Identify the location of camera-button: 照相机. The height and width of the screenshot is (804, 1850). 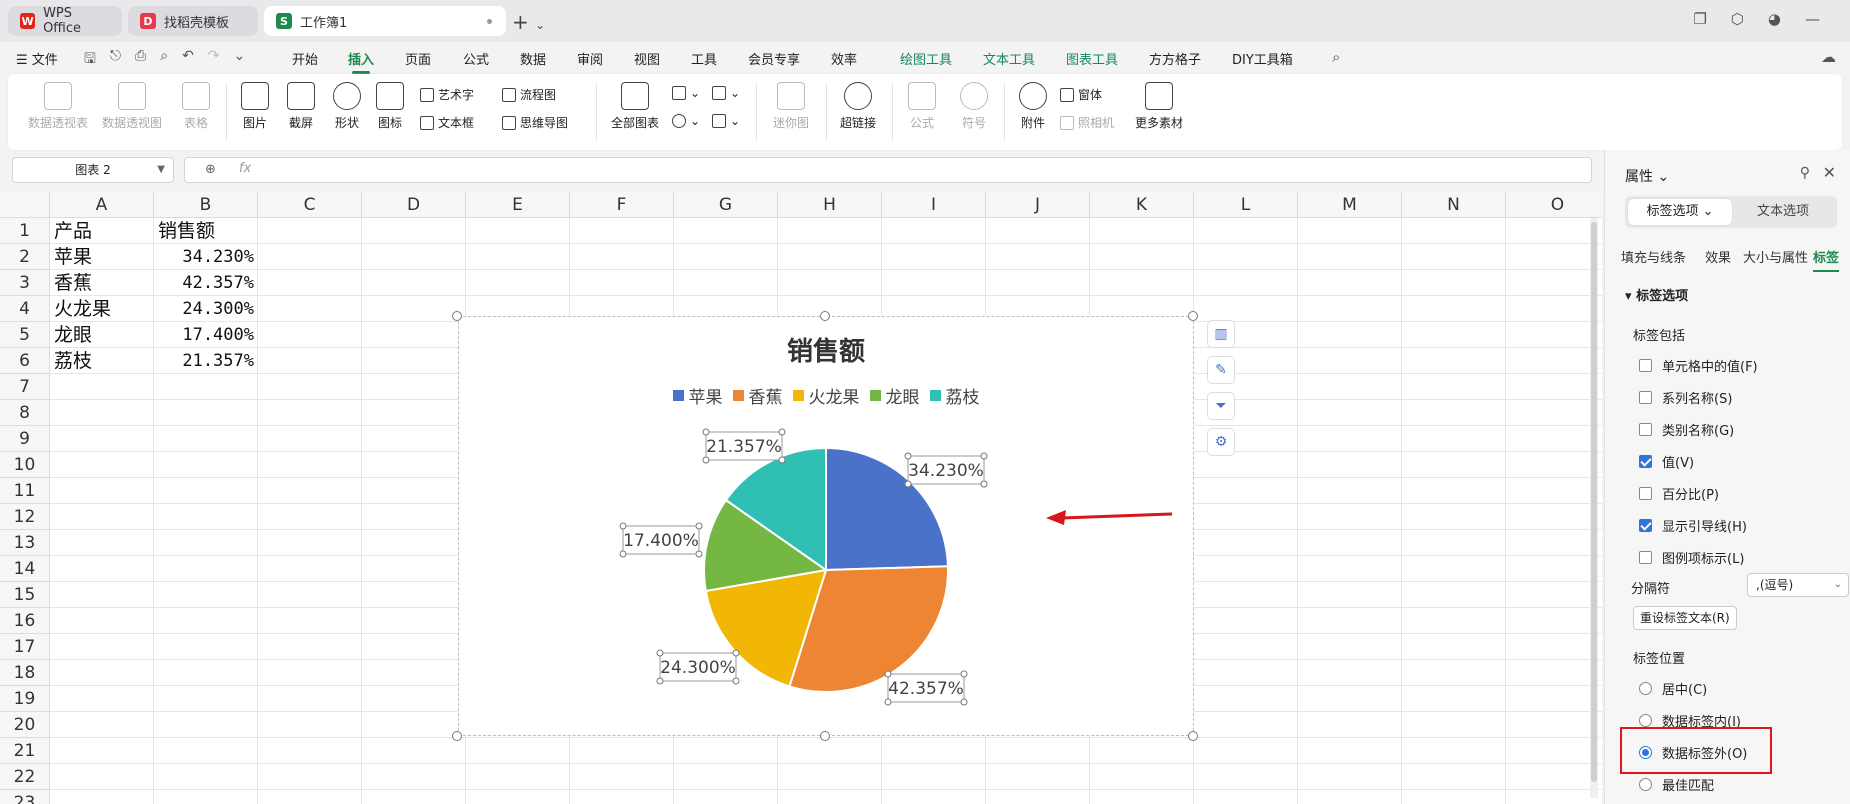
(1087, 122).